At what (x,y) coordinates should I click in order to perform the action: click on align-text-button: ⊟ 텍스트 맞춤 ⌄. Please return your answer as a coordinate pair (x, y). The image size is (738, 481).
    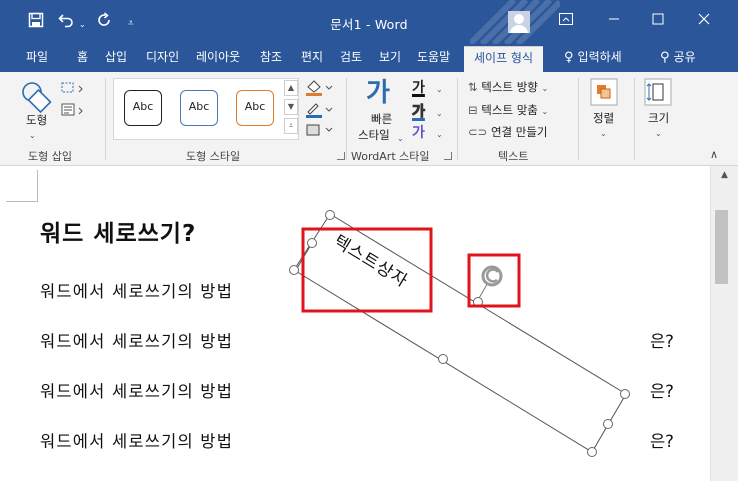
    Looking at the image, I should click on (508, 111).